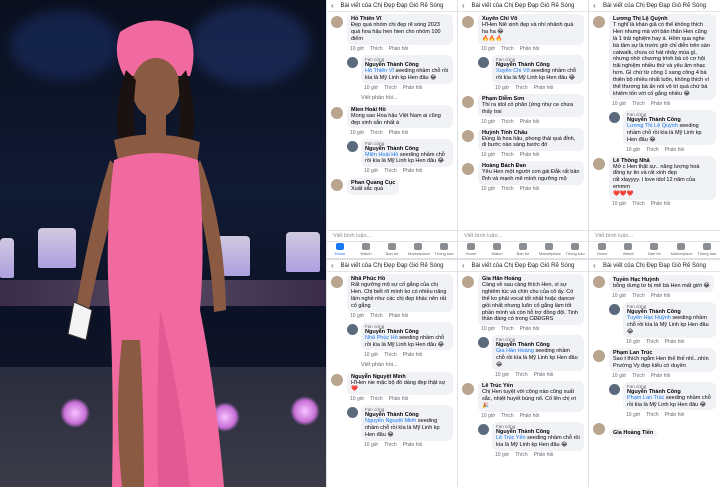 Image resolution: width=720 pixels, height=487 pixels. Describe the element at coordinates (652, 126) in the screenshot. I see `mention-link: Lương Thị Lệ Quỳnh` at that location.